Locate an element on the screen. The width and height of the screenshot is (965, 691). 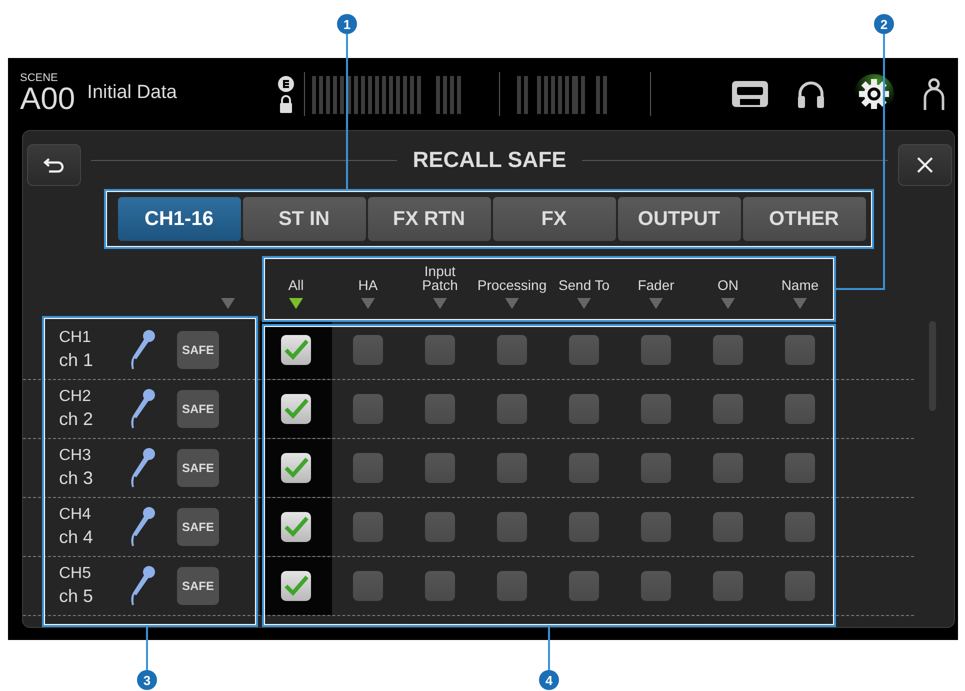
callout-number: 4 is located at coordinates (549, 680).